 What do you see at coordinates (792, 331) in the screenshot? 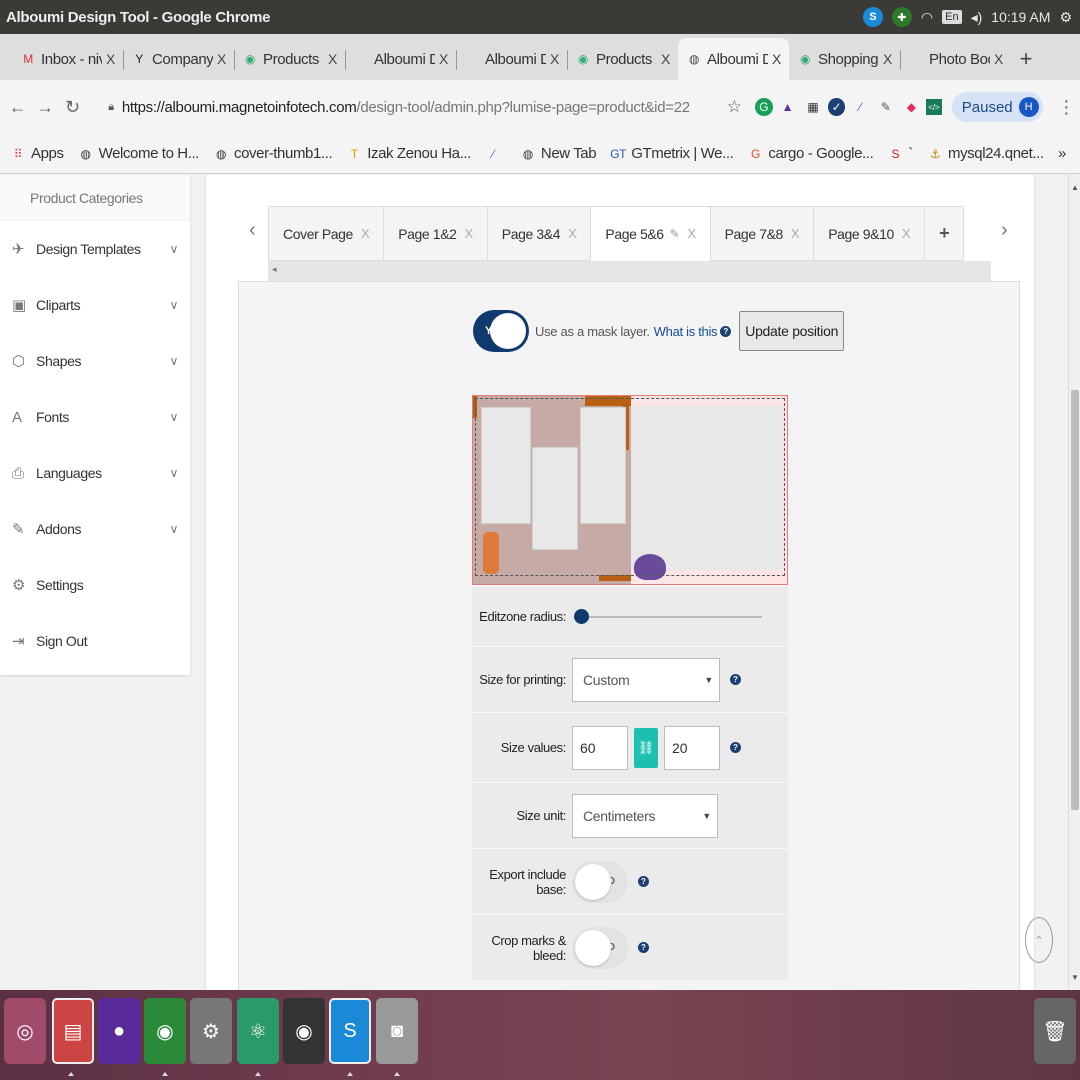
I see `update-position-button: Update position` at bounding box center [792, 331].